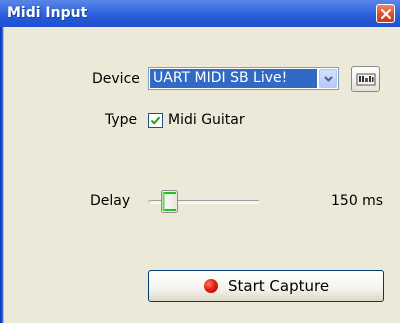  I want to click on device-dropdown-button, so click(328, 78).